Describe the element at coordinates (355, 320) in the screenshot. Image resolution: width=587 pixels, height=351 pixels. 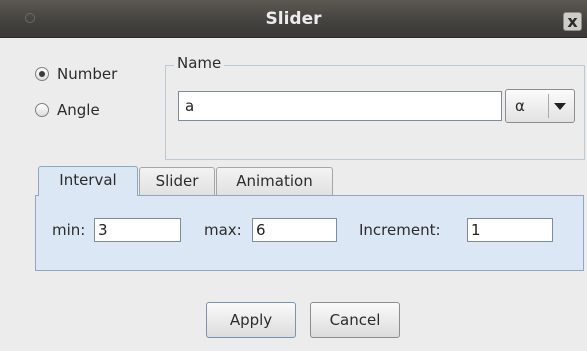
I see `cancel-button: Cancel` at that location.